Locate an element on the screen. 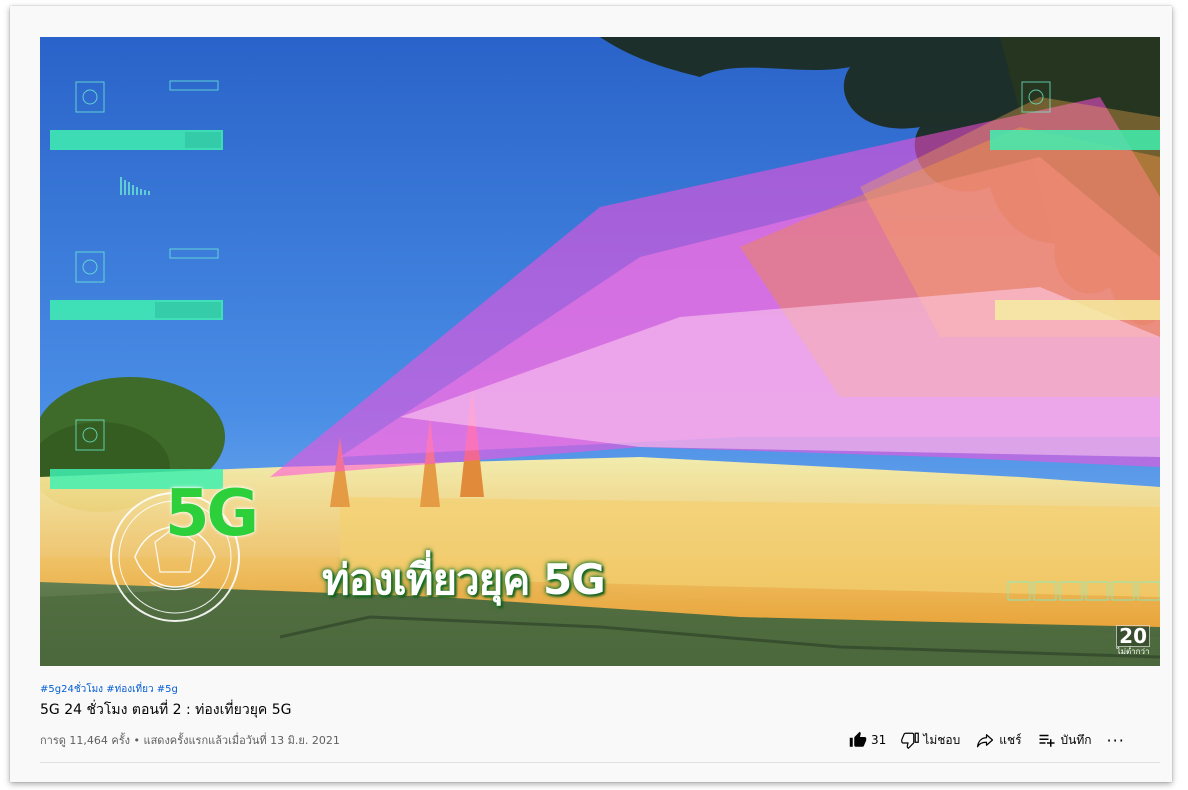 The image size is (1188, 790). share-button: แชร์ is located at coordinates (998, 740).